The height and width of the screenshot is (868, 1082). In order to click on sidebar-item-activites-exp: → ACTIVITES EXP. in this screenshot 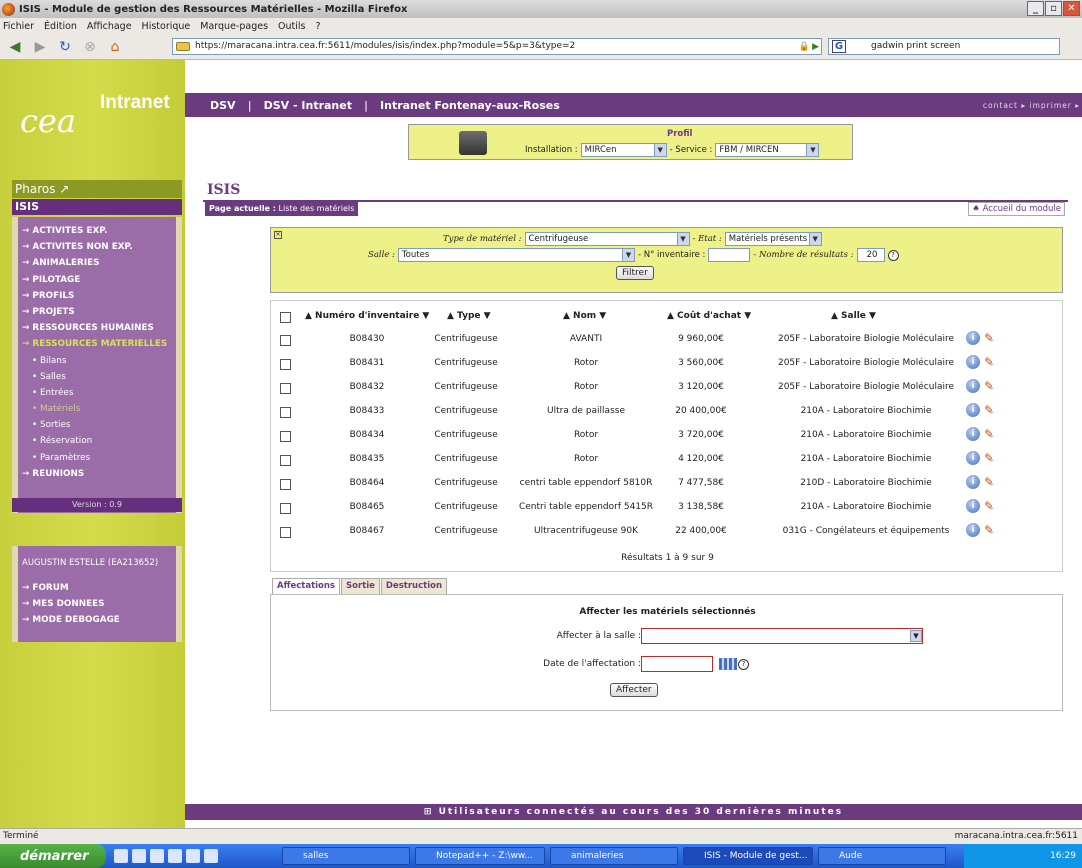, I will do `click(97, 231)`.